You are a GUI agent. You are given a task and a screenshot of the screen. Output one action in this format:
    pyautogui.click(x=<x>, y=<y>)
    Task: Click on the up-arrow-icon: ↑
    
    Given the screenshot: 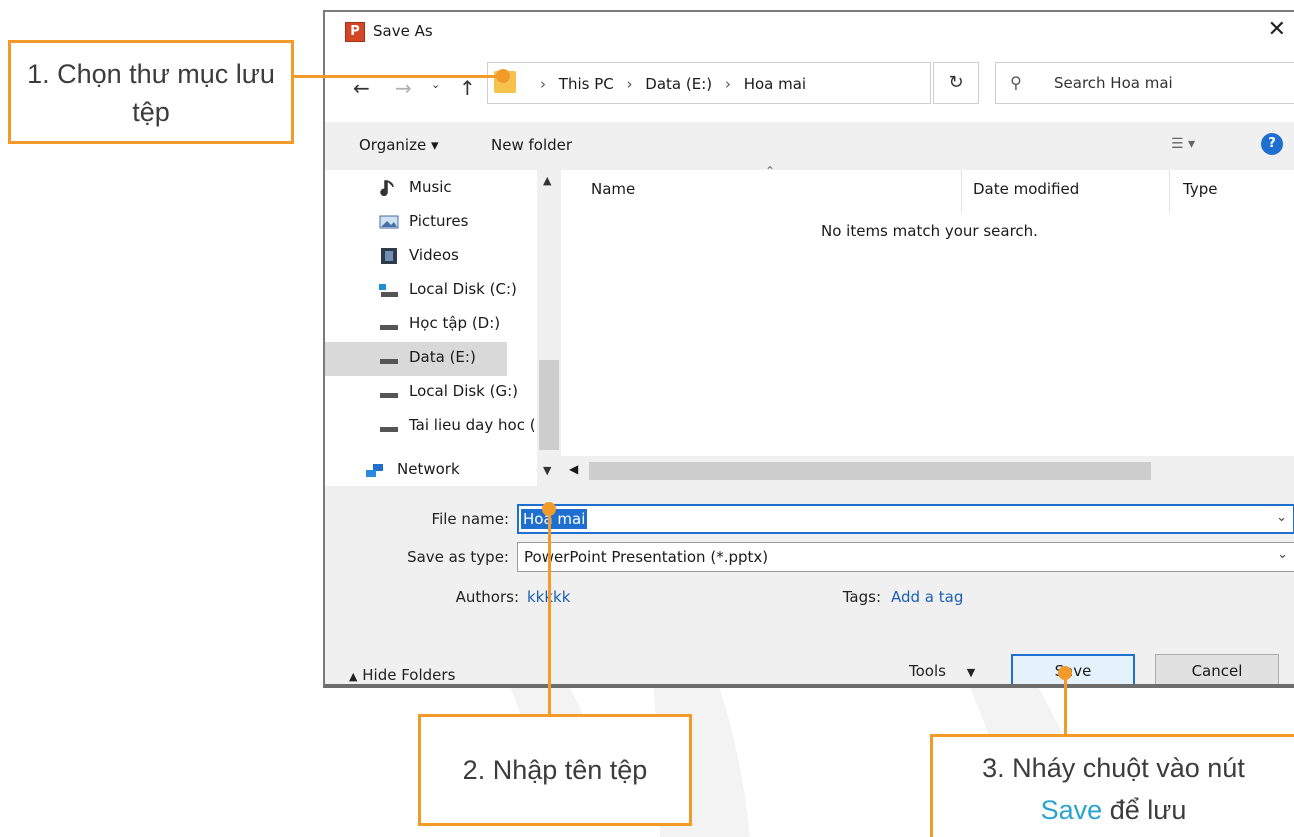 What is the action you would take?
    pyautogui.click(x=467, y=88)
    